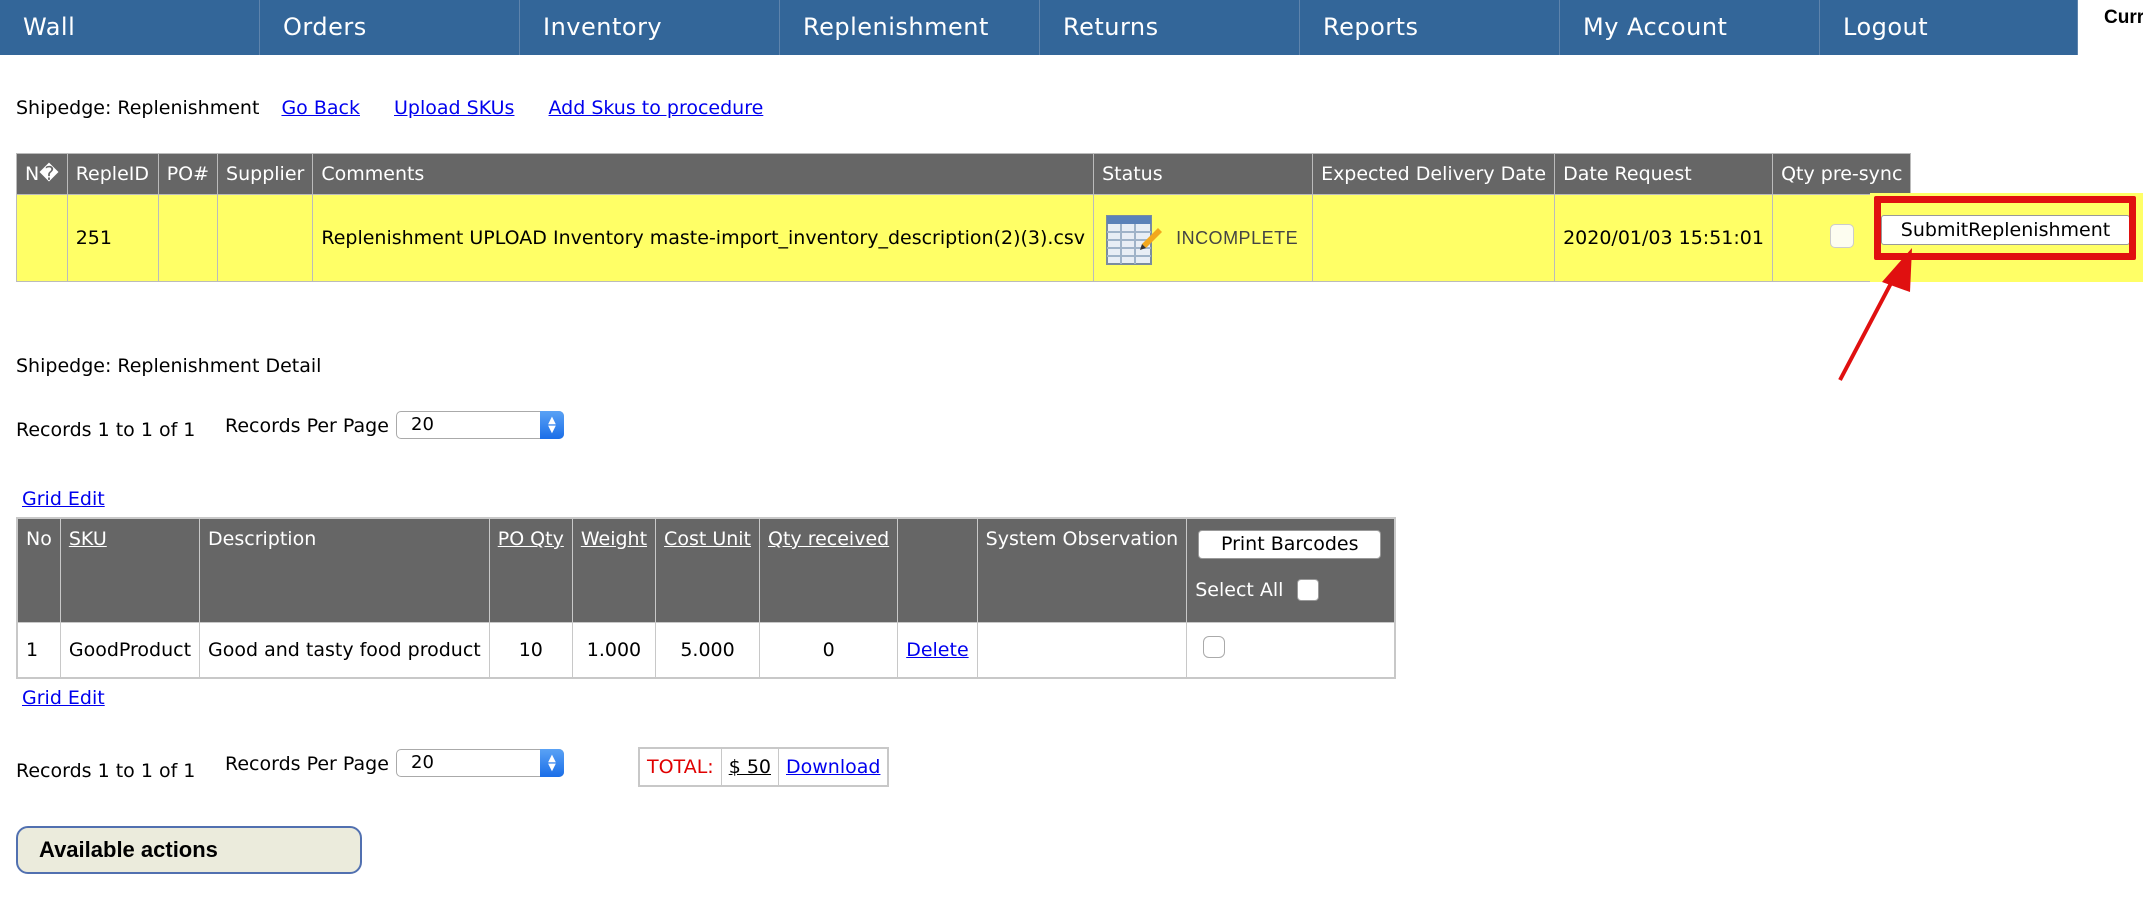  Describe the element at coordinates (390, 27) in the screenshot. I see `nav-orders: Orders` at that location.